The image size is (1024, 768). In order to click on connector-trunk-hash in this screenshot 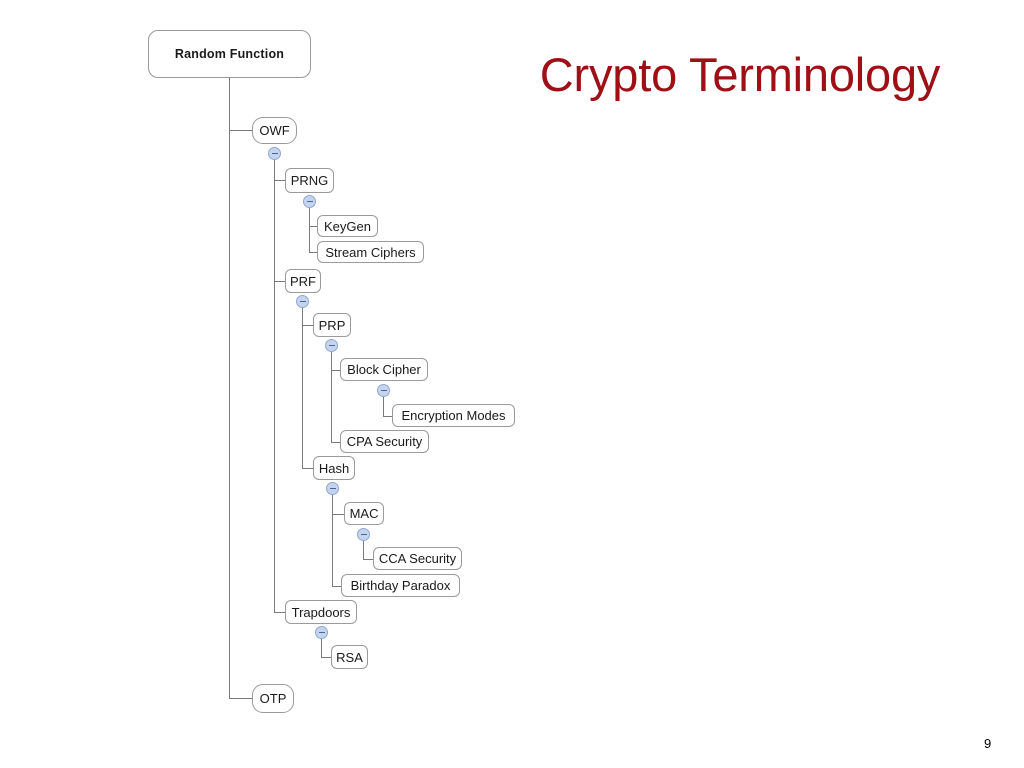, I will do `click(332, 537)`.